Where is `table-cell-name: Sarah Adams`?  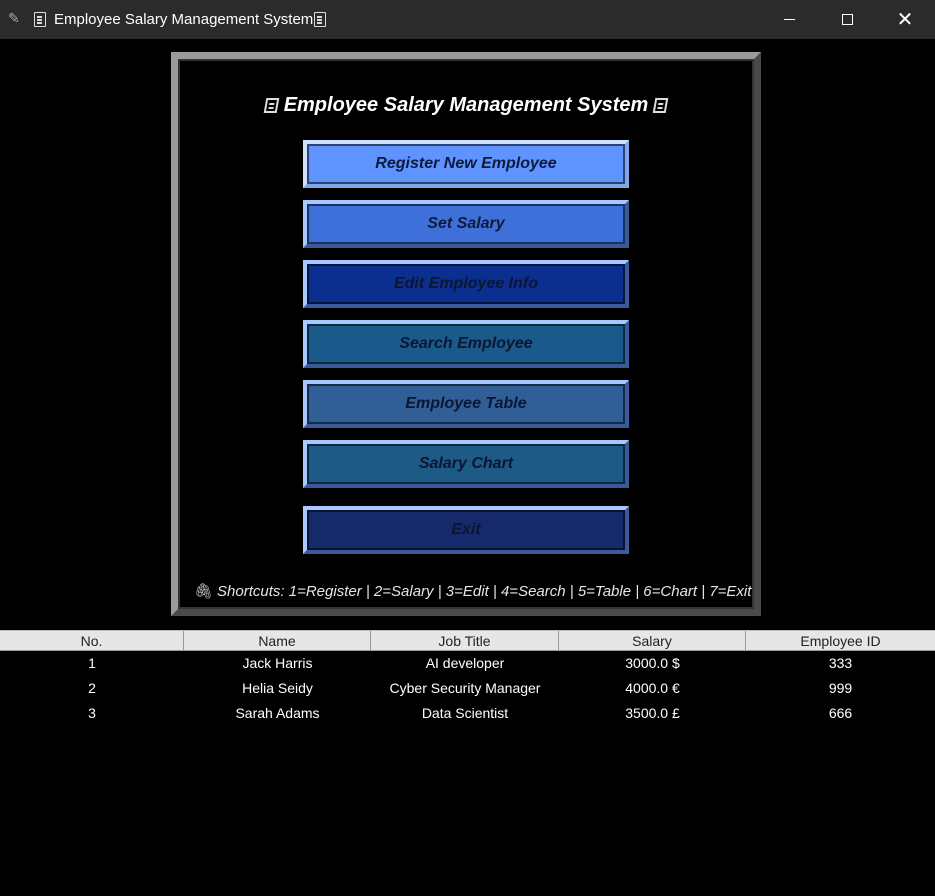 table-cell-name: Sarah Adams is located at coordinates (277, 713).